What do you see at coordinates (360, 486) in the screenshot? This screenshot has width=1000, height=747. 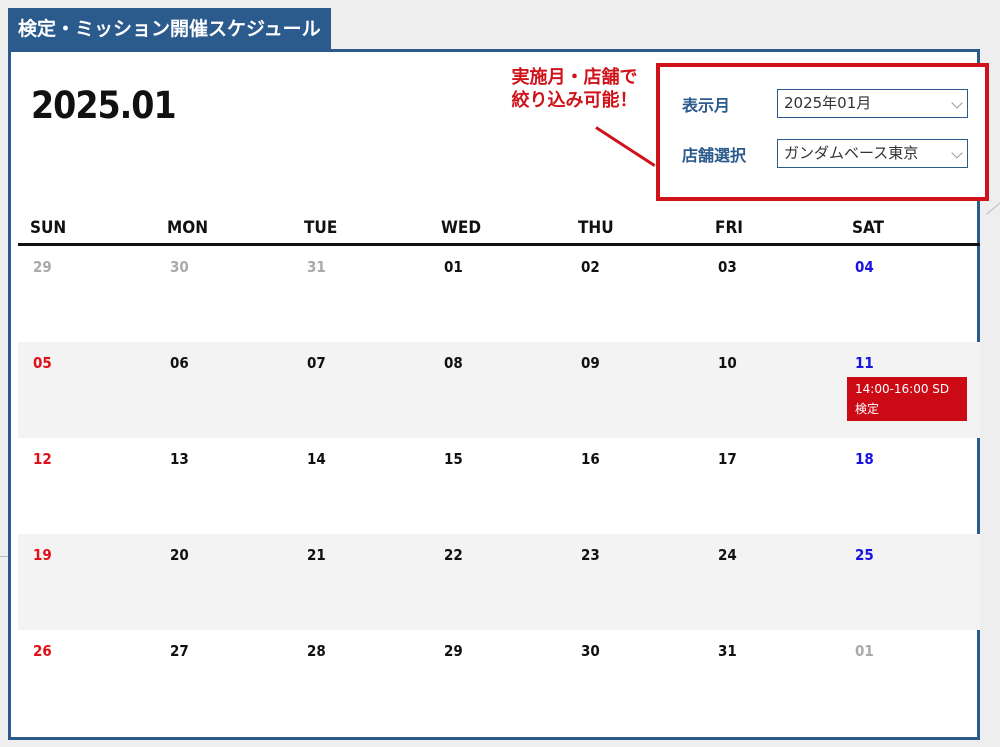 I see `calendar-day-cell: 14` at bounding box center [360, 486].